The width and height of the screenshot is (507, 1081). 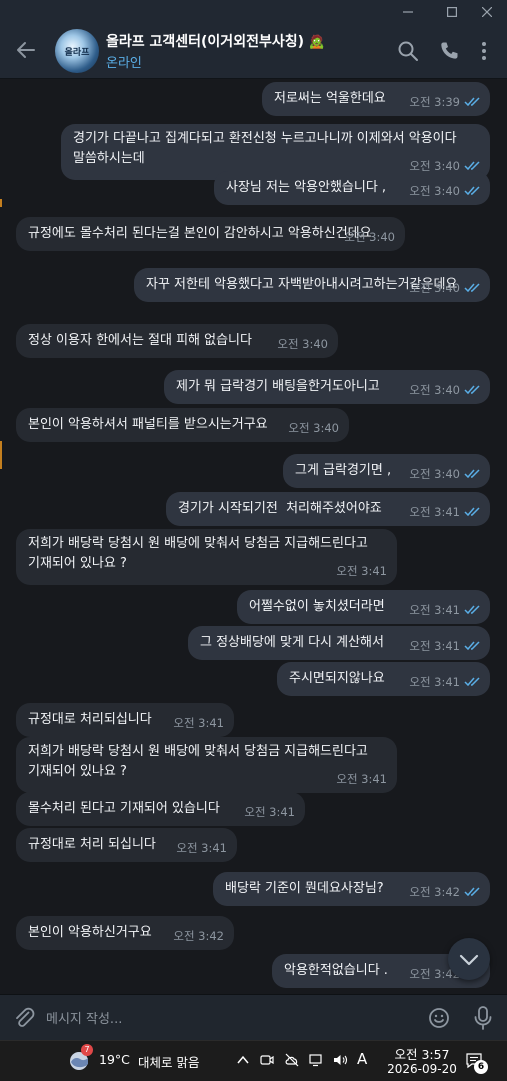 What do you see at coordinates (1, 203) in the screenshot?
I see `unread-marker` at bounding box center [1, 203].